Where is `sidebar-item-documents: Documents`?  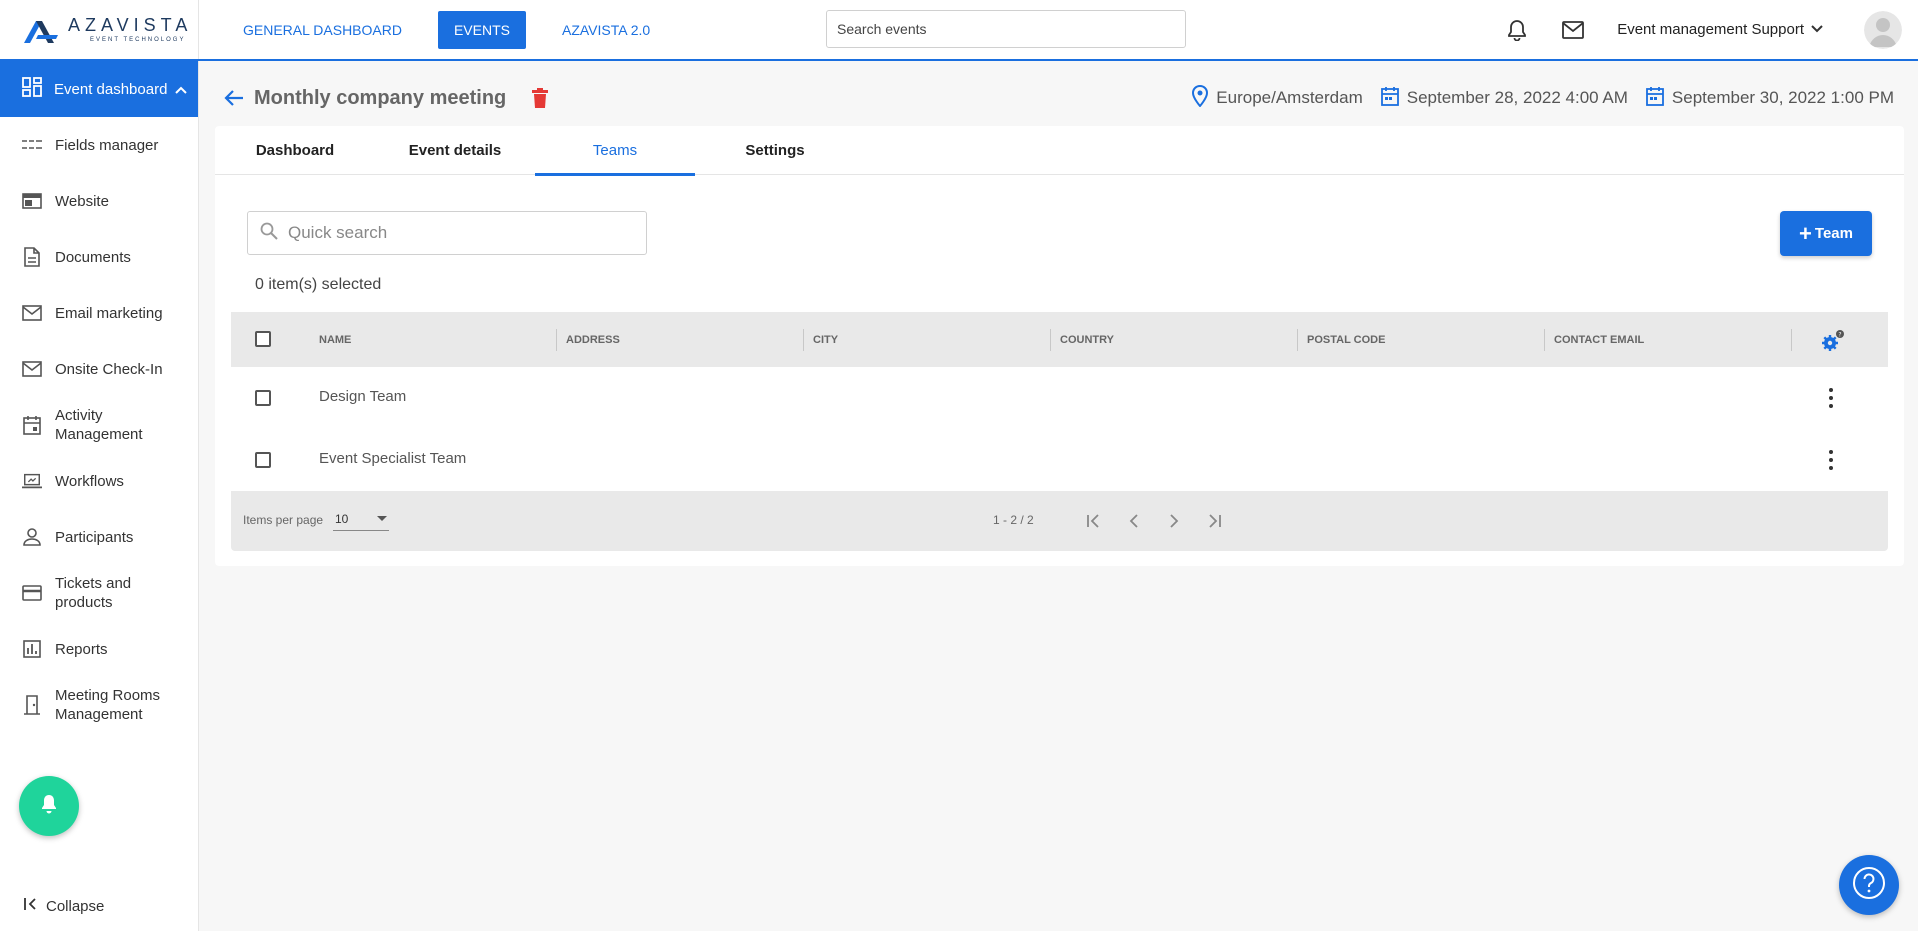
sidebar-item-documents: Documents is located at coordinates (99, 257).